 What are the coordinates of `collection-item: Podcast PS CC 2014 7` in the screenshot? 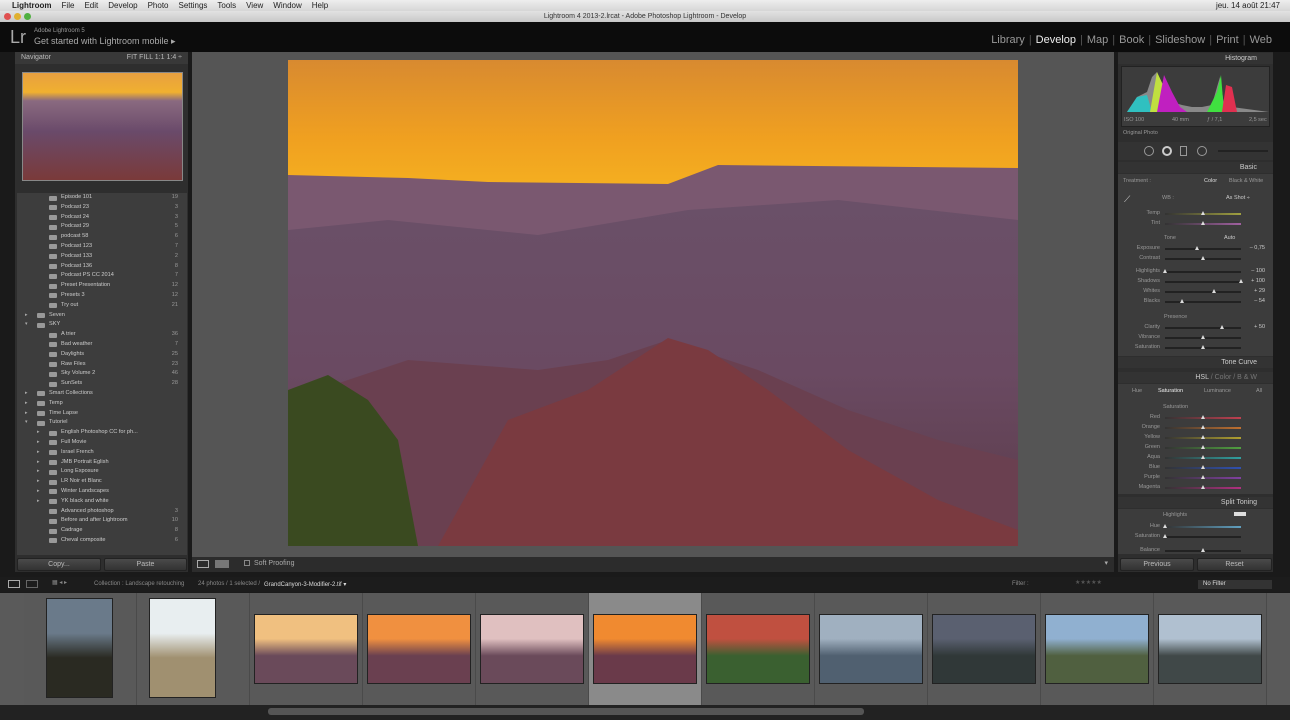 It's located at (102, 276).